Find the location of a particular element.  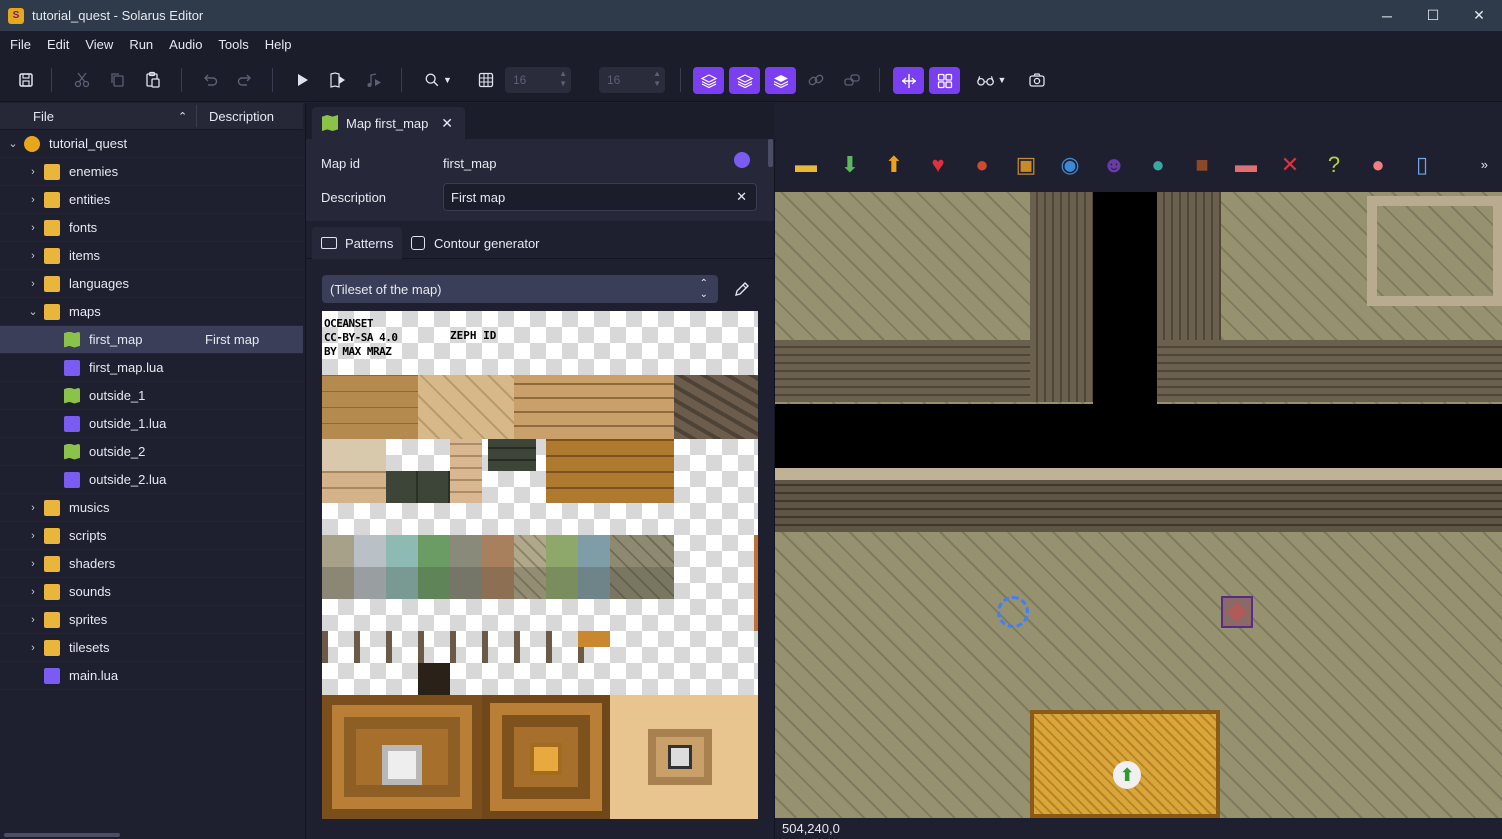

menu-tools: Tools is located at coordinates (233, 44).